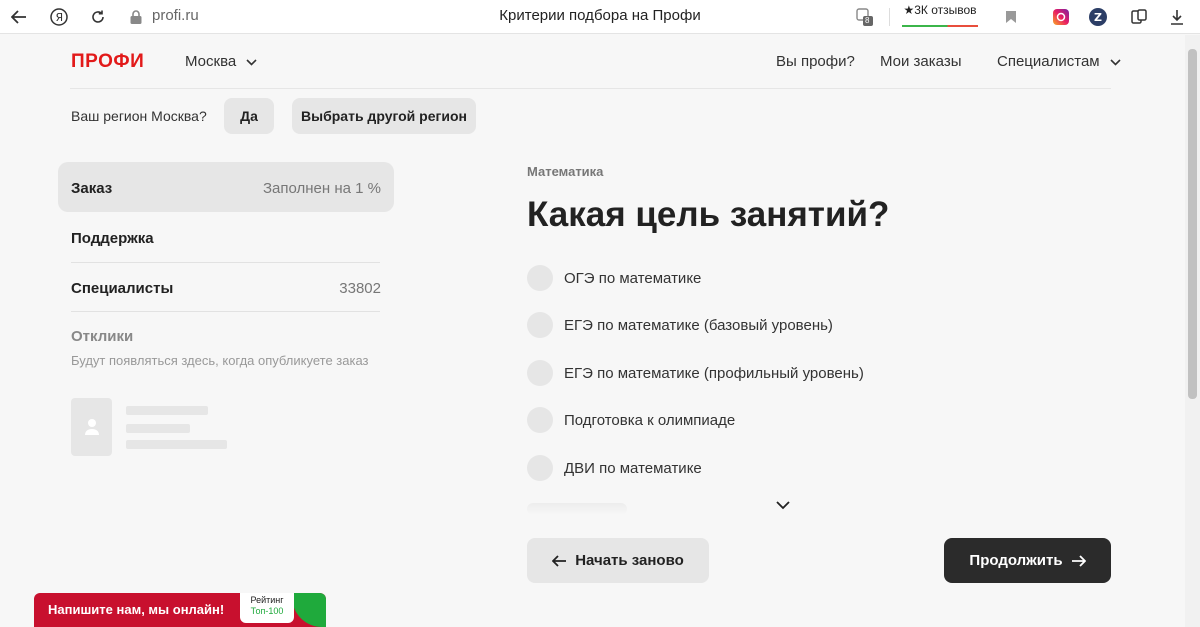 The image size is (1200, 627). What do you see at coordinates (1011, 17) in the screenshot?
I see `bookmark-icon` at bounding box center [1011, 17].